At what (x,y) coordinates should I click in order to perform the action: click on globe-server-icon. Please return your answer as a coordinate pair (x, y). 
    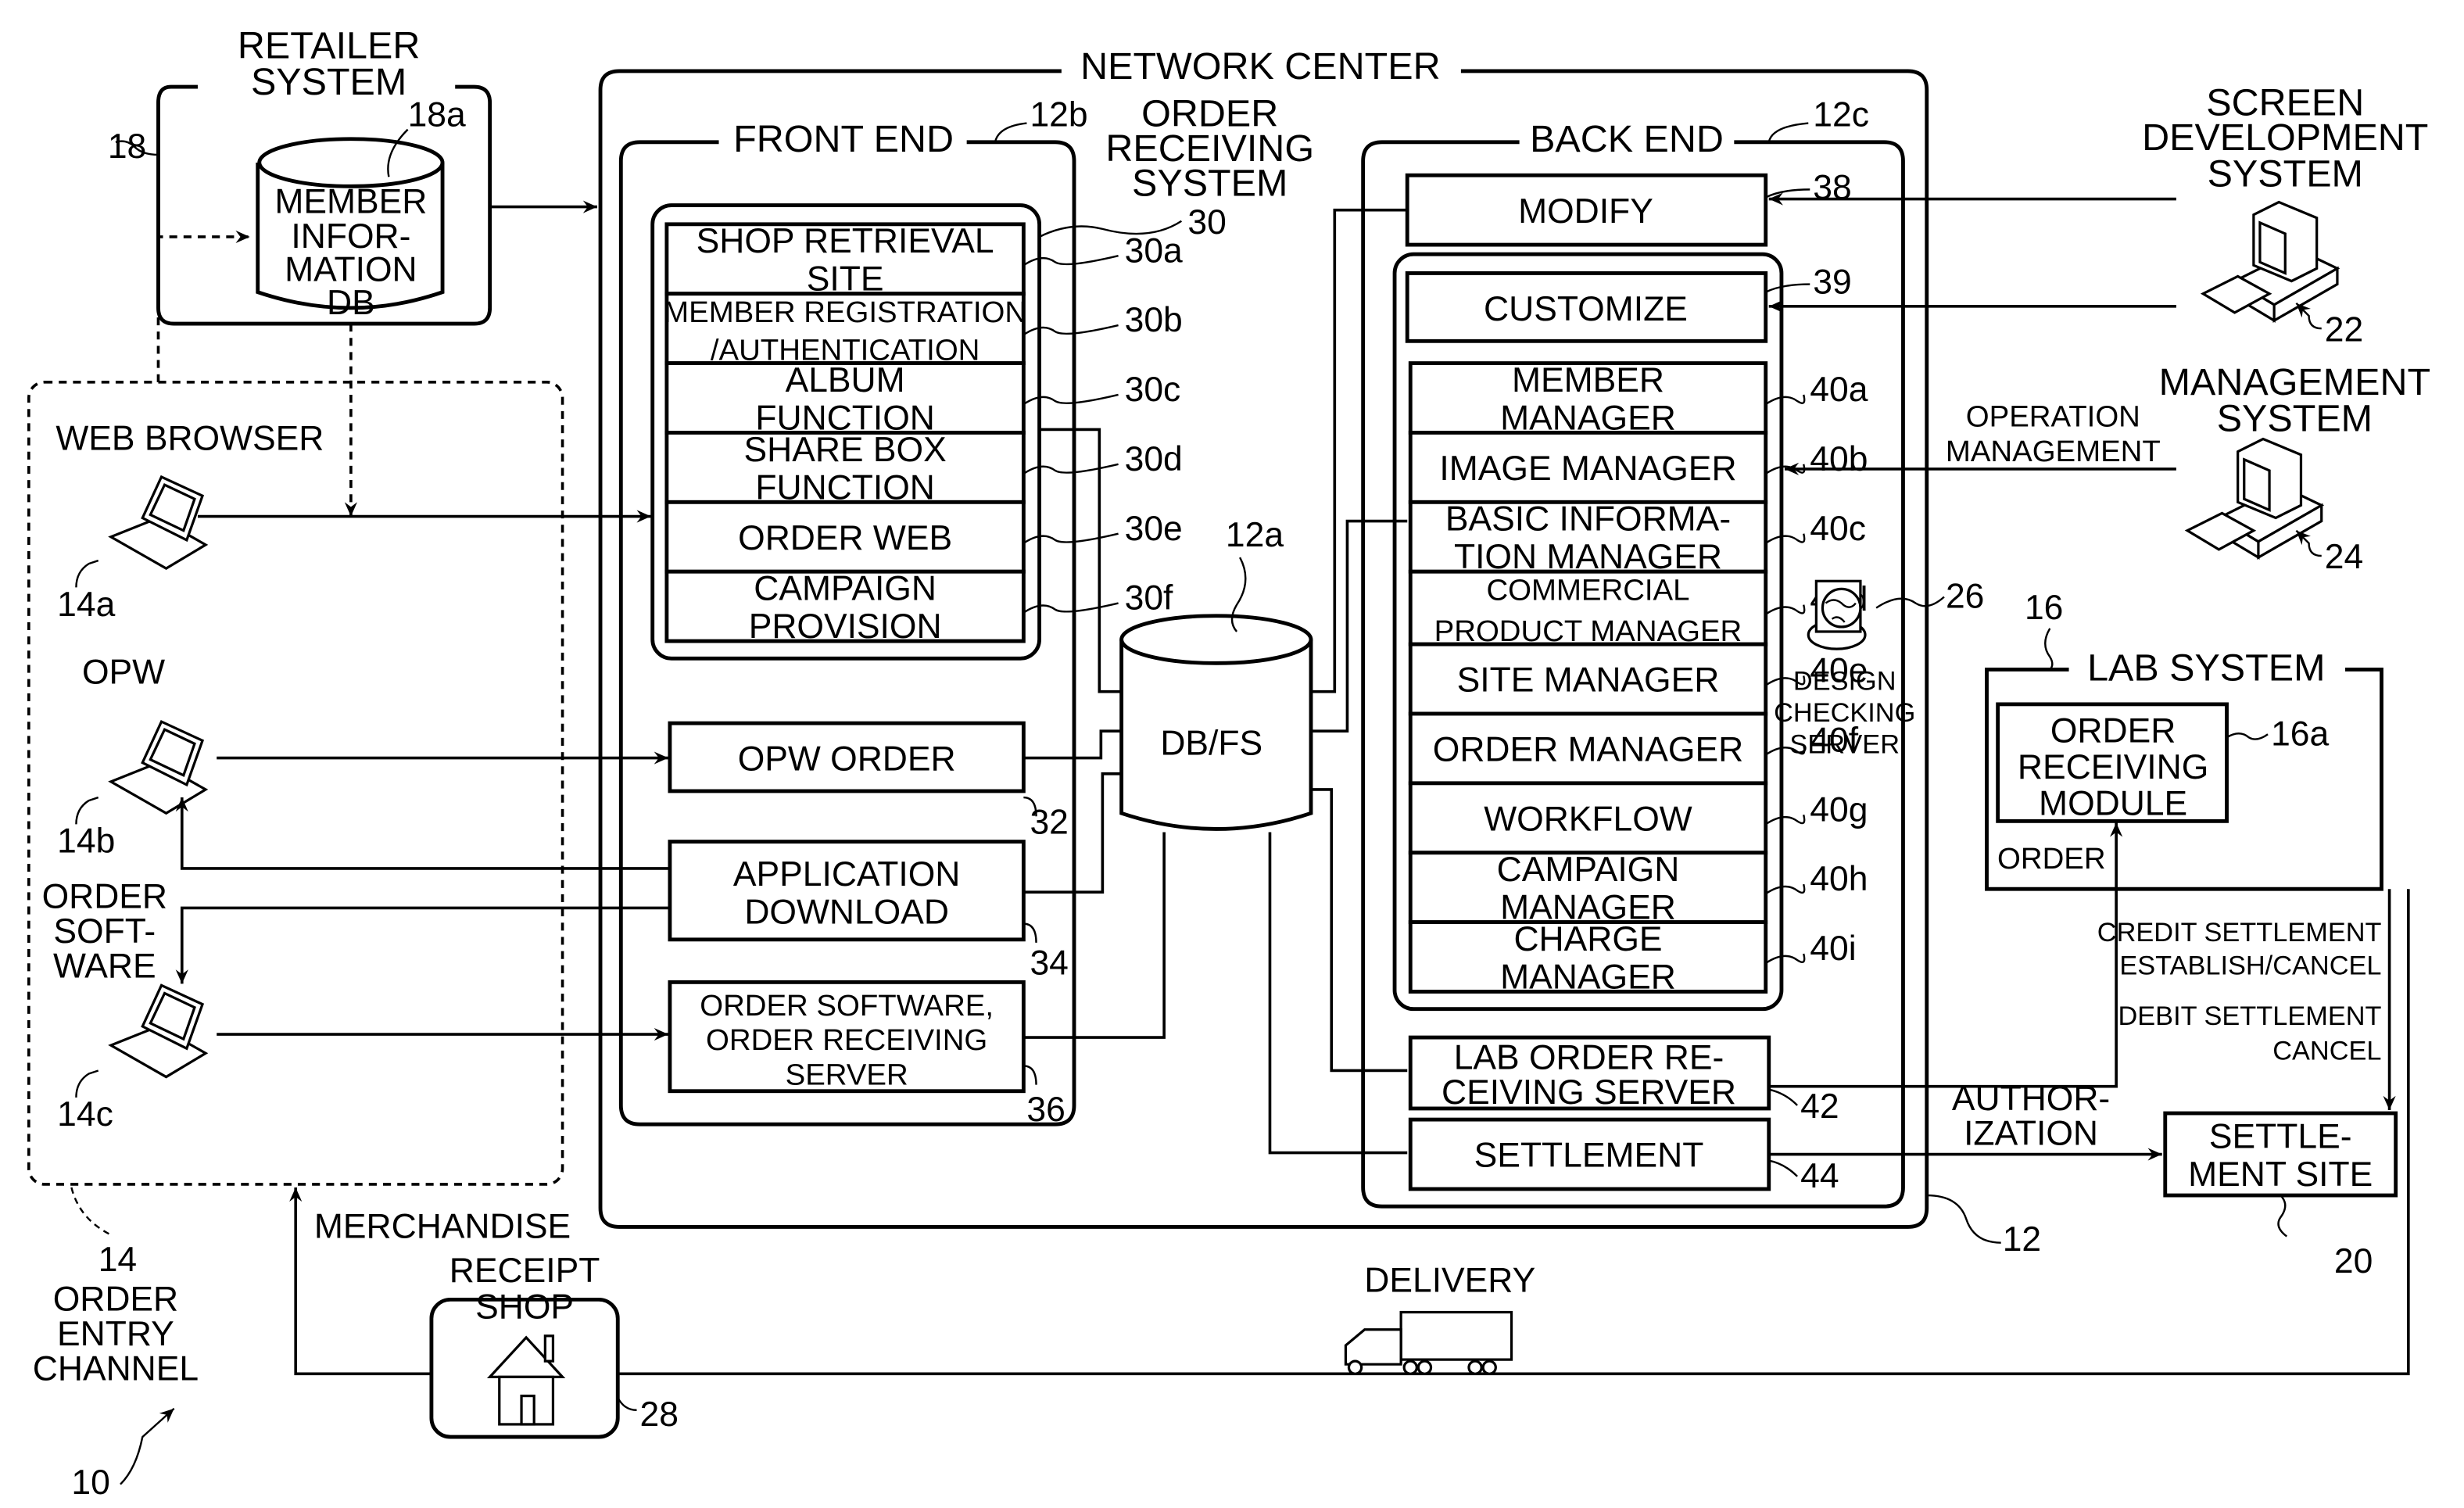
    Looking at the image, I should click on (1837, 614).